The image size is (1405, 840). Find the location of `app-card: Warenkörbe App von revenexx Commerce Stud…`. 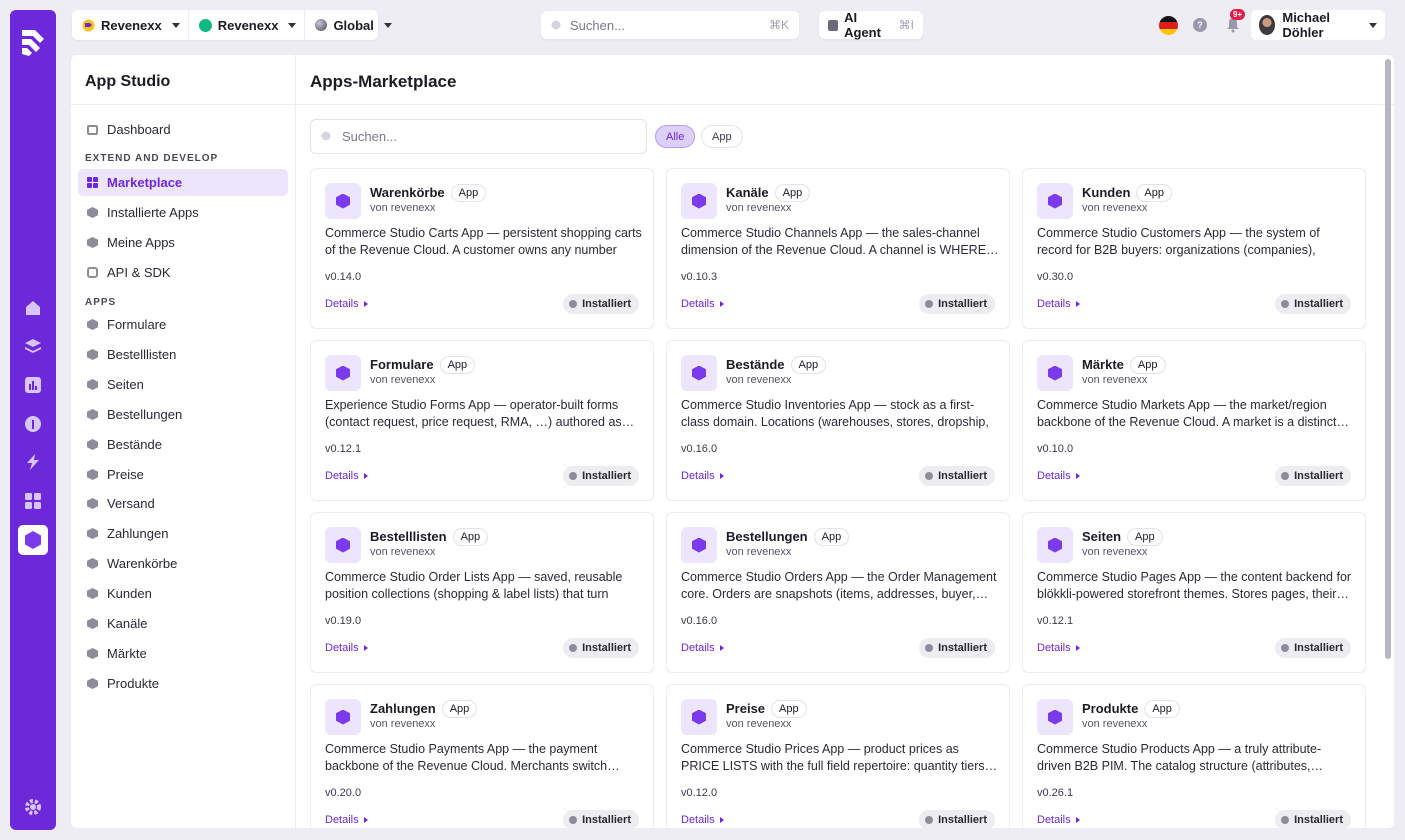

app-card: Warenkörbe App von revenexx Commerce Stud… is located at coordinates (482, 248).